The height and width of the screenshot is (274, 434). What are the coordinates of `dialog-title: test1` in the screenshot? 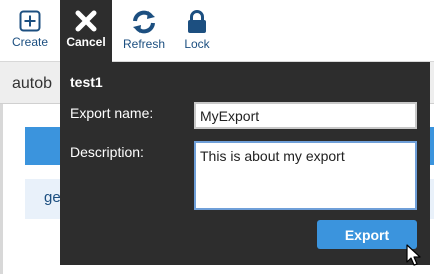 It's located at (86, 82).